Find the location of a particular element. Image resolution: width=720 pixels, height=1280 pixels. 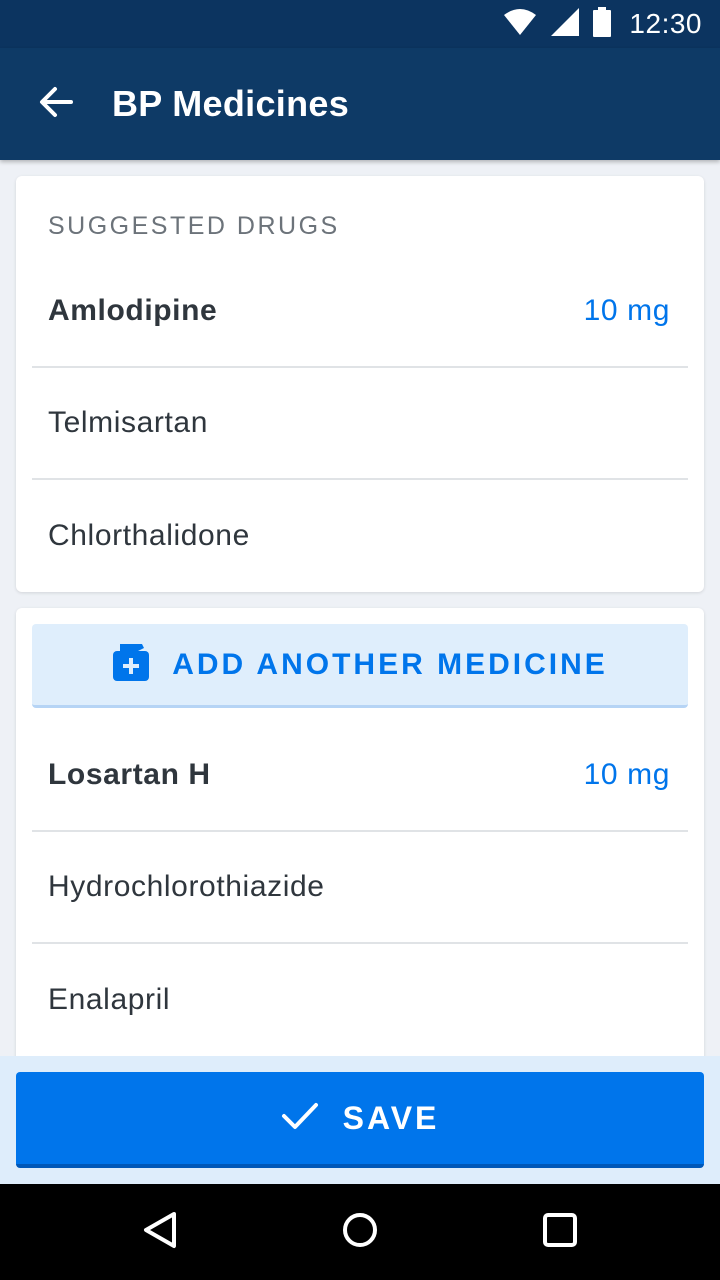

drug-name: Amlodipine is located at coordinates (133, 310).